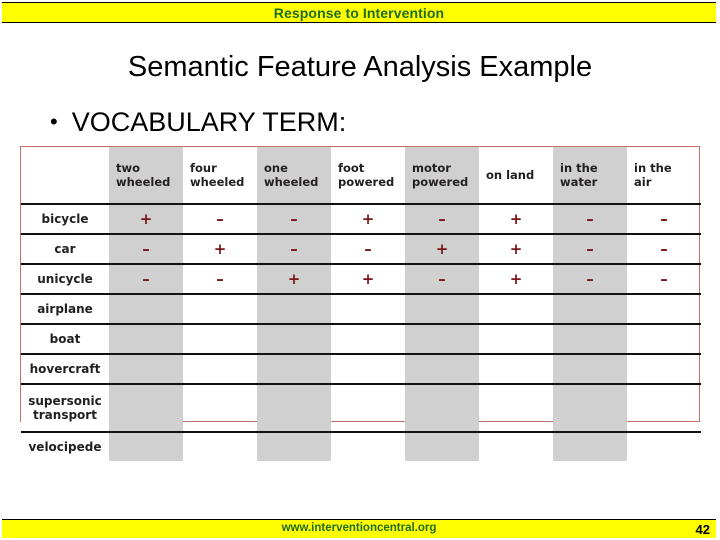 The width and height of the screenshot is (720, 540). Describe the element at coordinates (65, 218) in the screenshot. I see `row-label-line: bicycle` at that location.